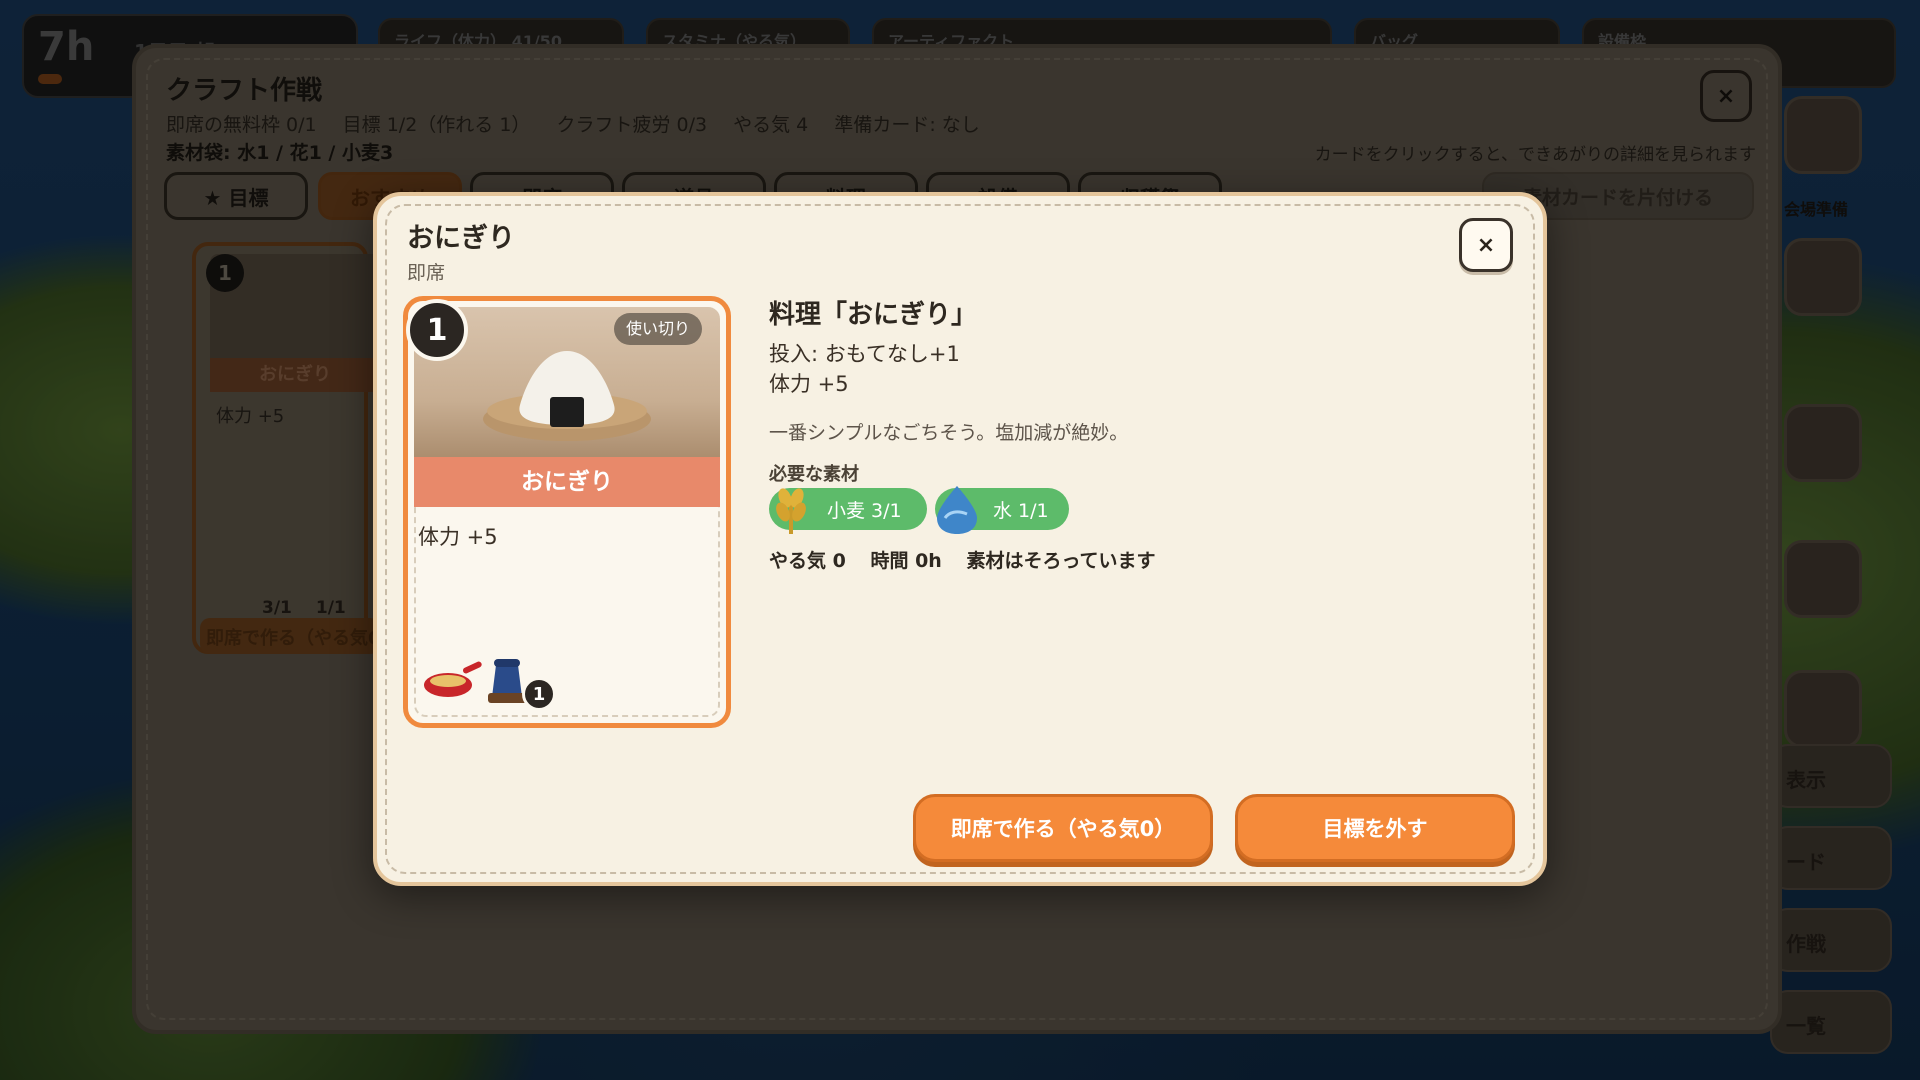 This screenshot has height=1080, width=1920. I want to click on material-chip-water: 水 1/1, so click(1002, 510).